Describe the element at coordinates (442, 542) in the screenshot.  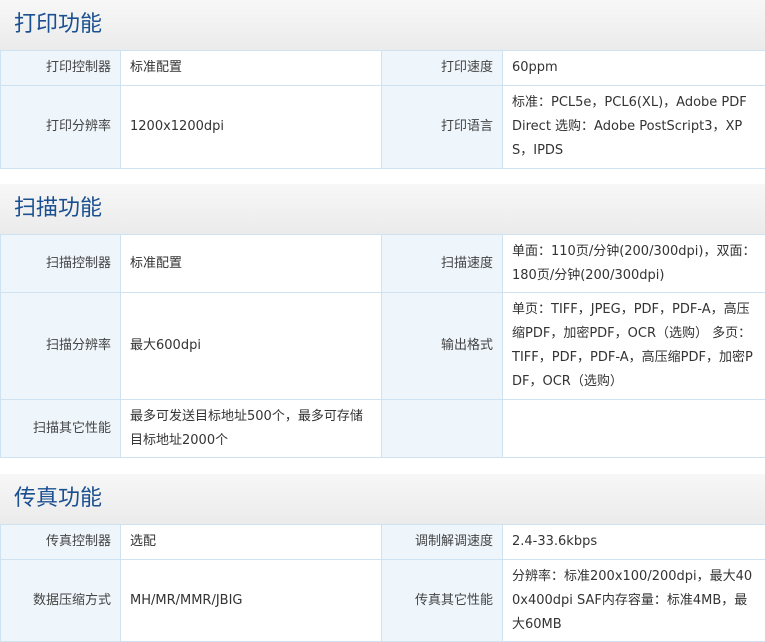
I see `spec-label: 调制解调速度` at that location.